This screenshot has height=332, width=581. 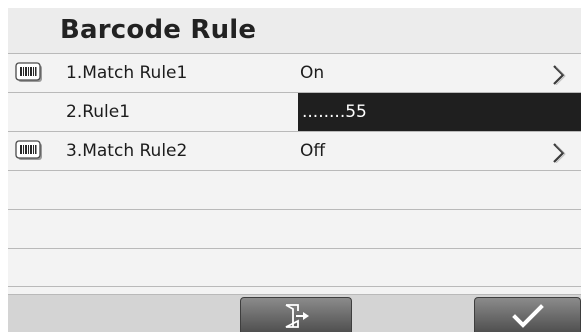 What do you see at coordinates (98, 112) in the screenshot?
I see `row-label: 2.Rule1` at bounding box center [98, 112].